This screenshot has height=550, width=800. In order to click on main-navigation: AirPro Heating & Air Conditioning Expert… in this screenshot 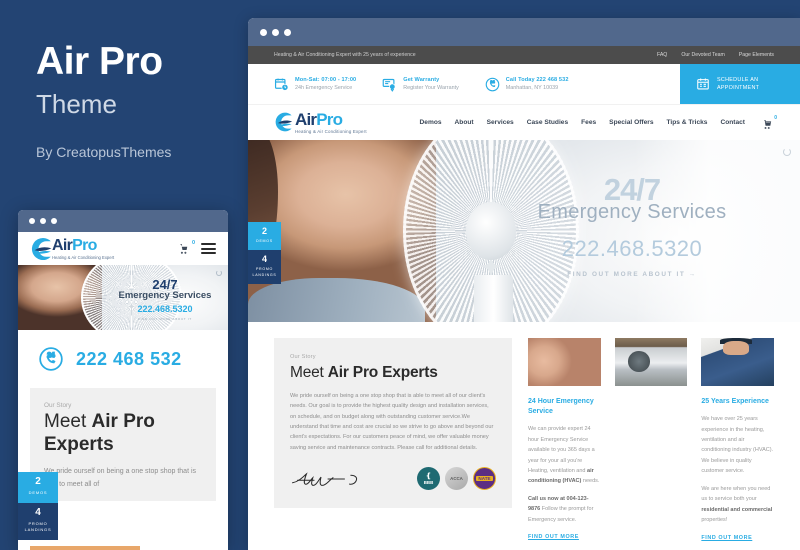, I will do `click(524, 122)`.